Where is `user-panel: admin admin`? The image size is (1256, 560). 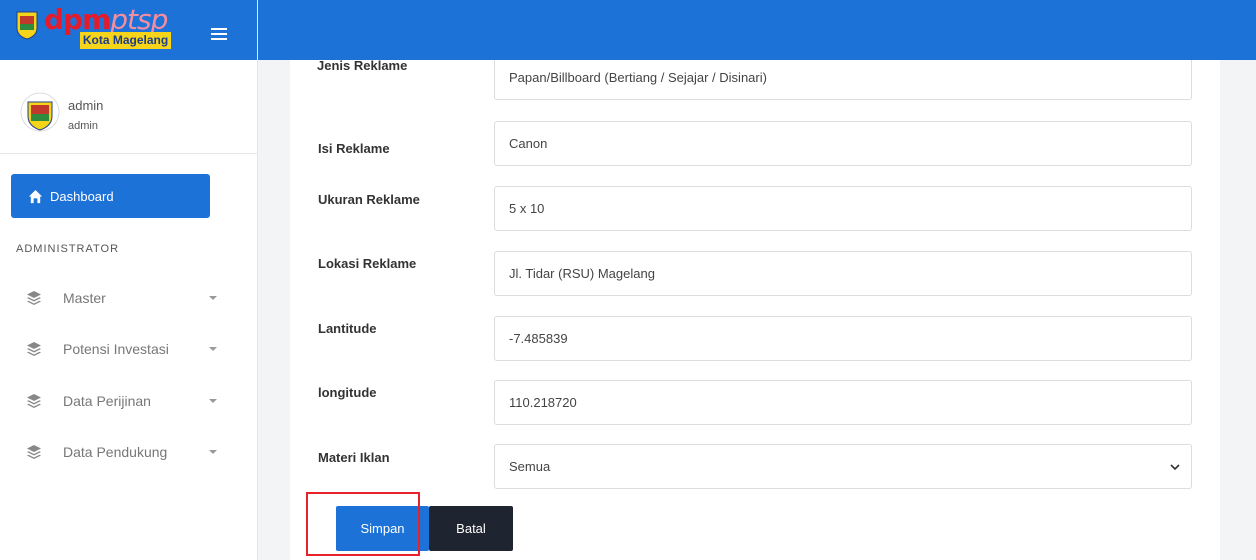
user-panel: admin admin is located at coordinates (129, 107).